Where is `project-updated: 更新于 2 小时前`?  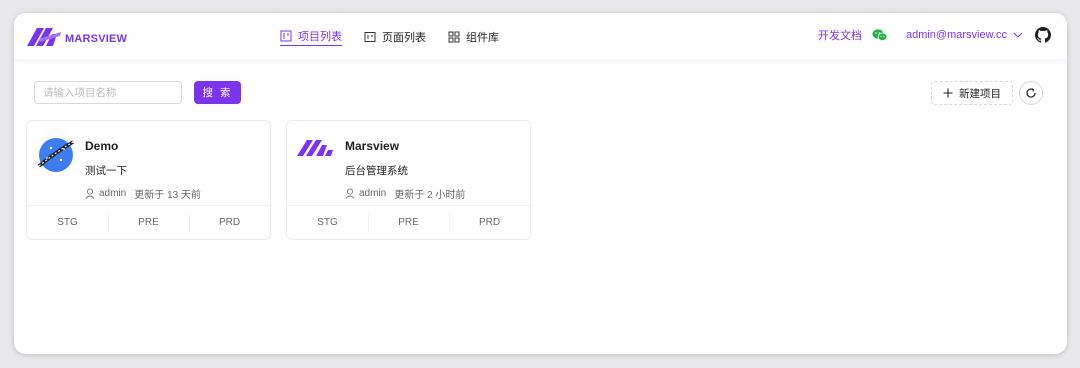
project-updated: 更新于 2 小时前 is located at coordinates (430, 195).